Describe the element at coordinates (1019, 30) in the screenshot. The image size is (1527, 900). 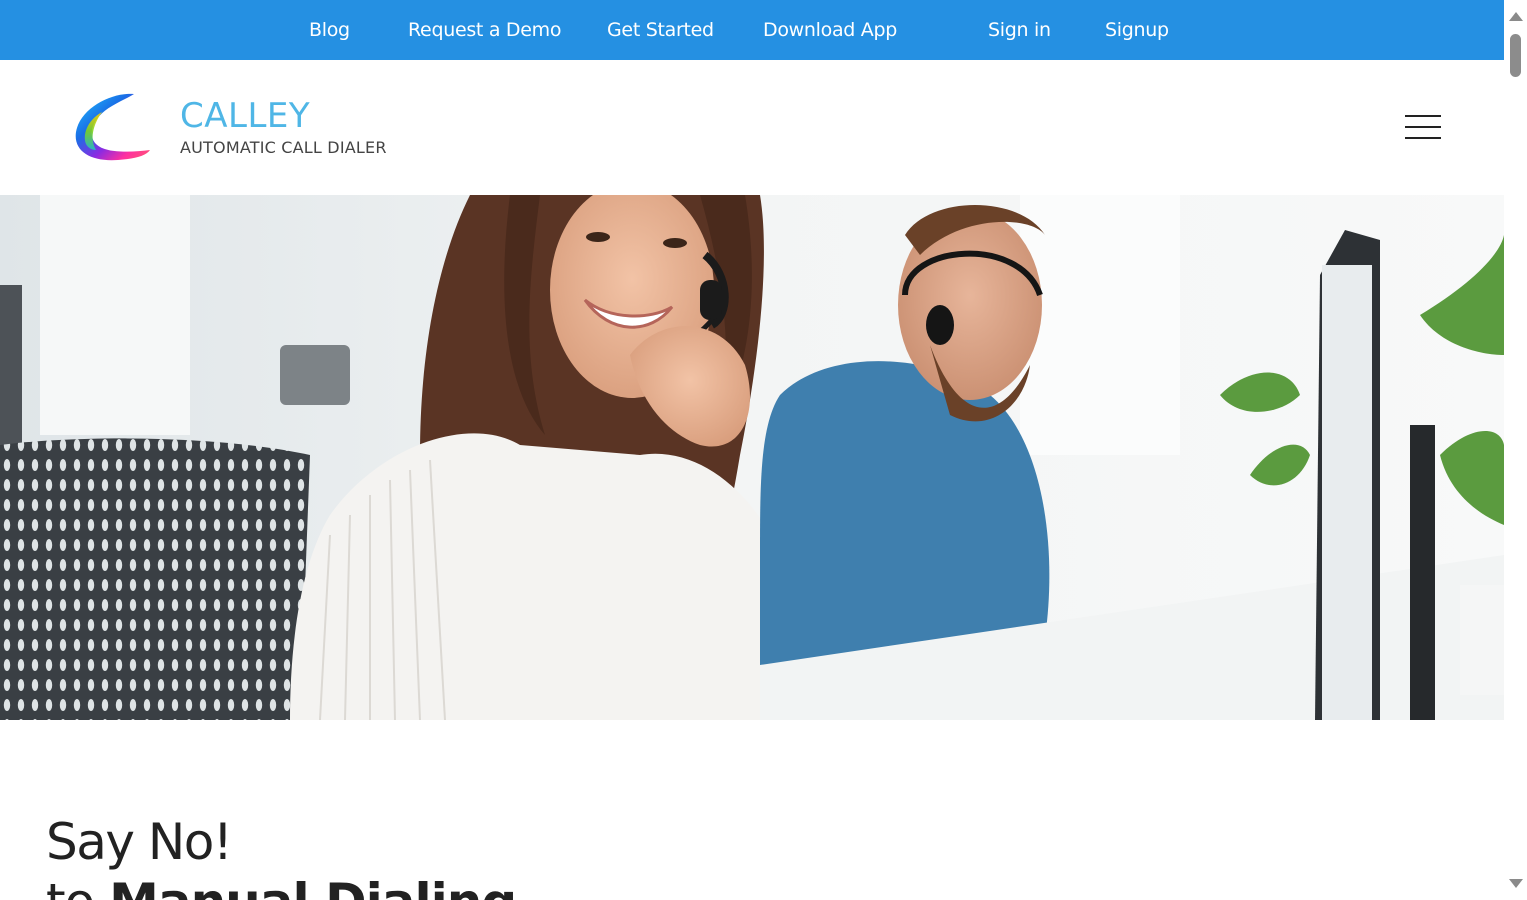
I see `nav-link-sign-in: Sign in` at that location.